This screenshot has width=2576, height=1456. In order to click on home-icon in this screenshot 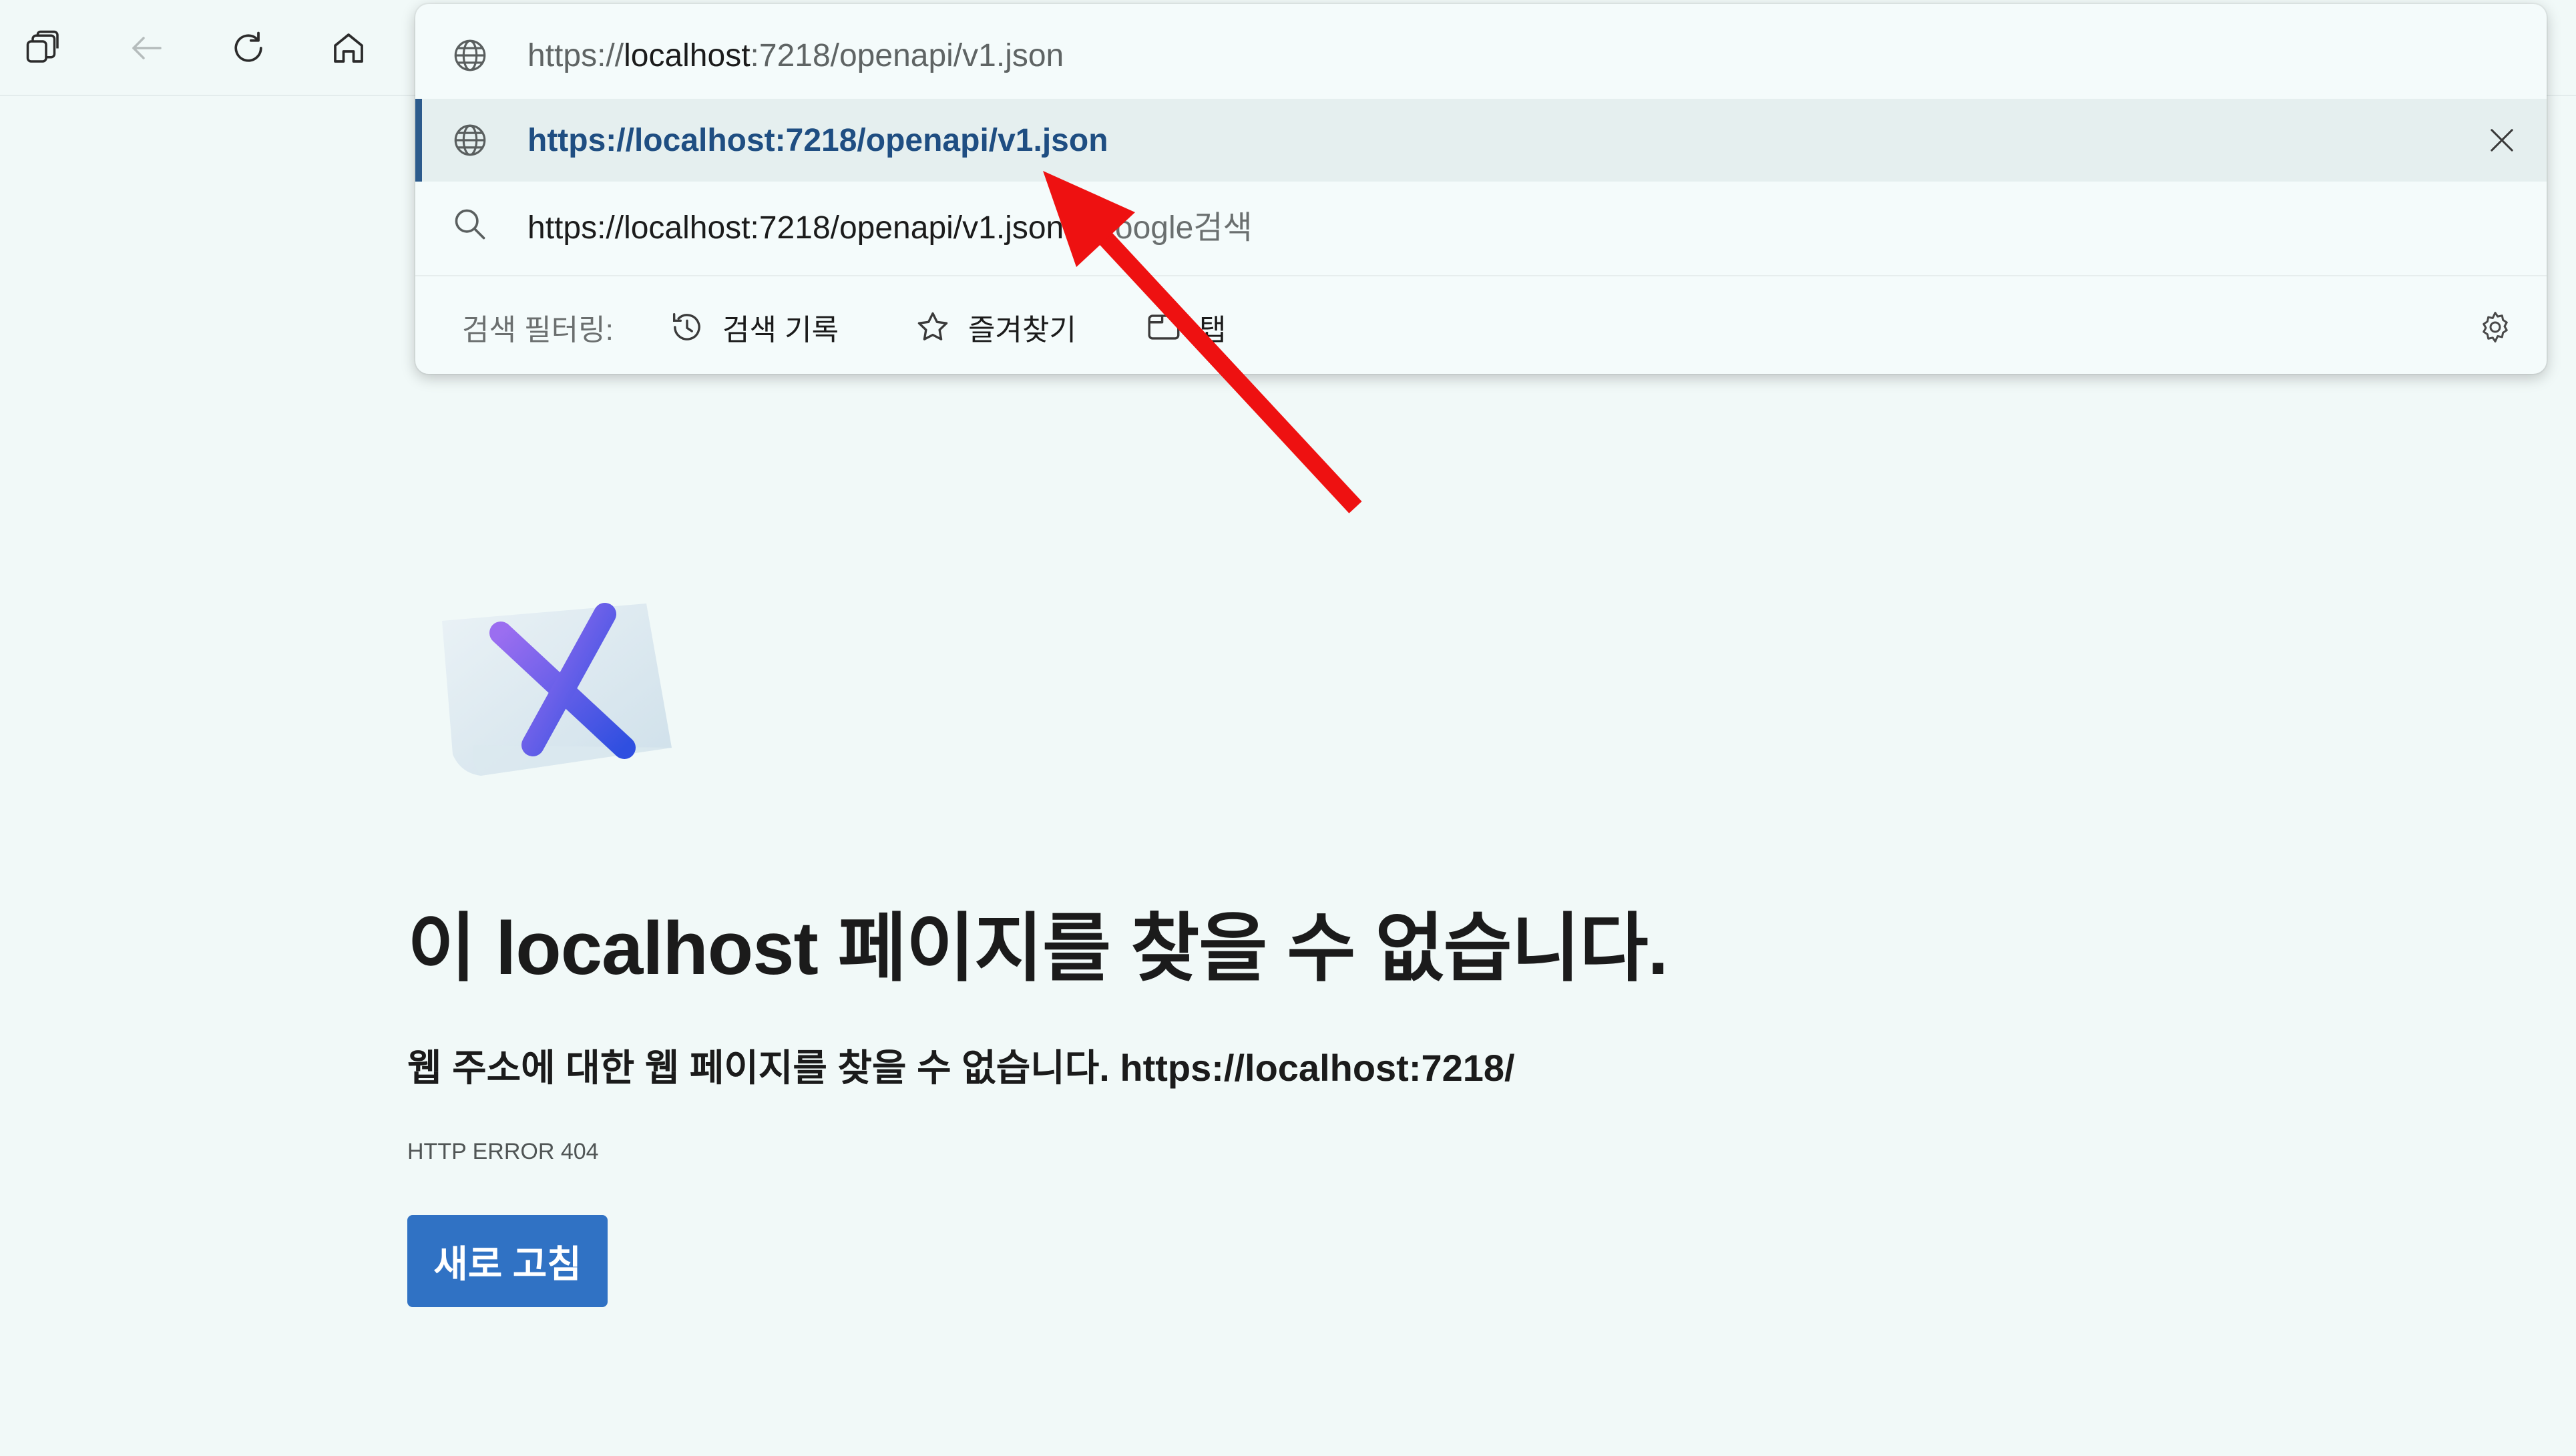, I will do `click(348, 48)`.